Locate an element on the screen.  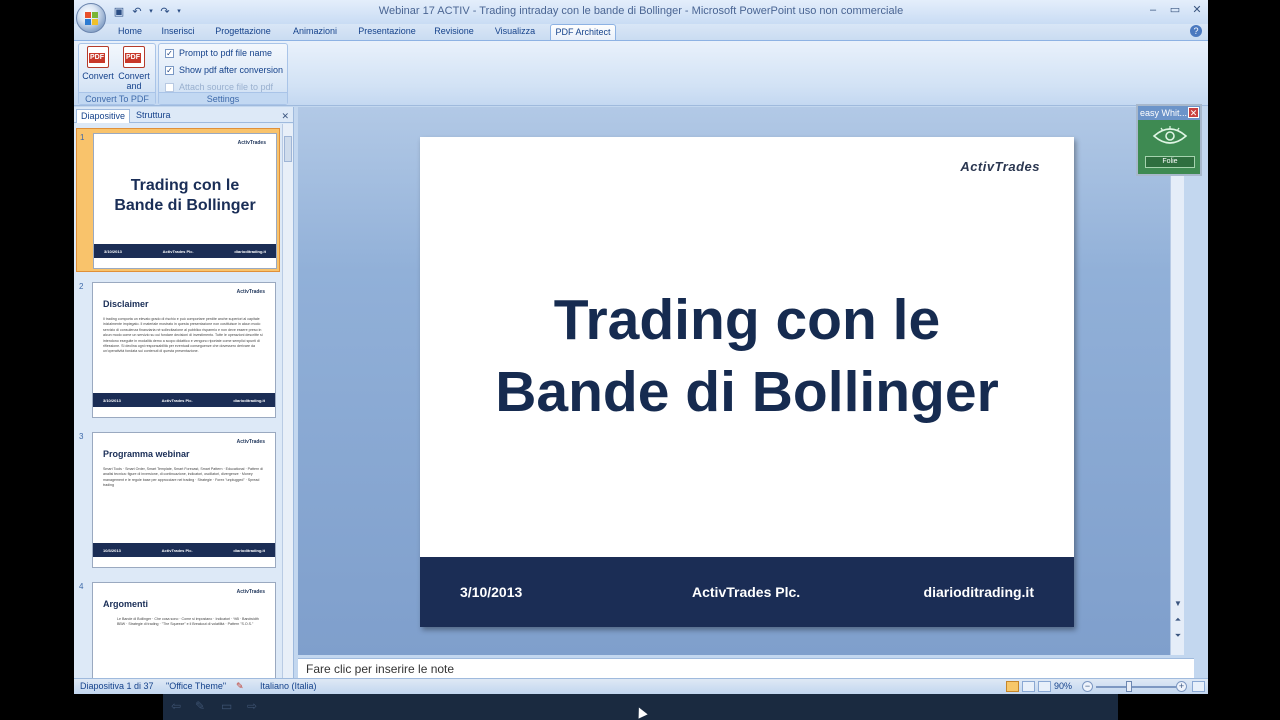
tab-revisione: Revisione is located at coordinates (454, 32).